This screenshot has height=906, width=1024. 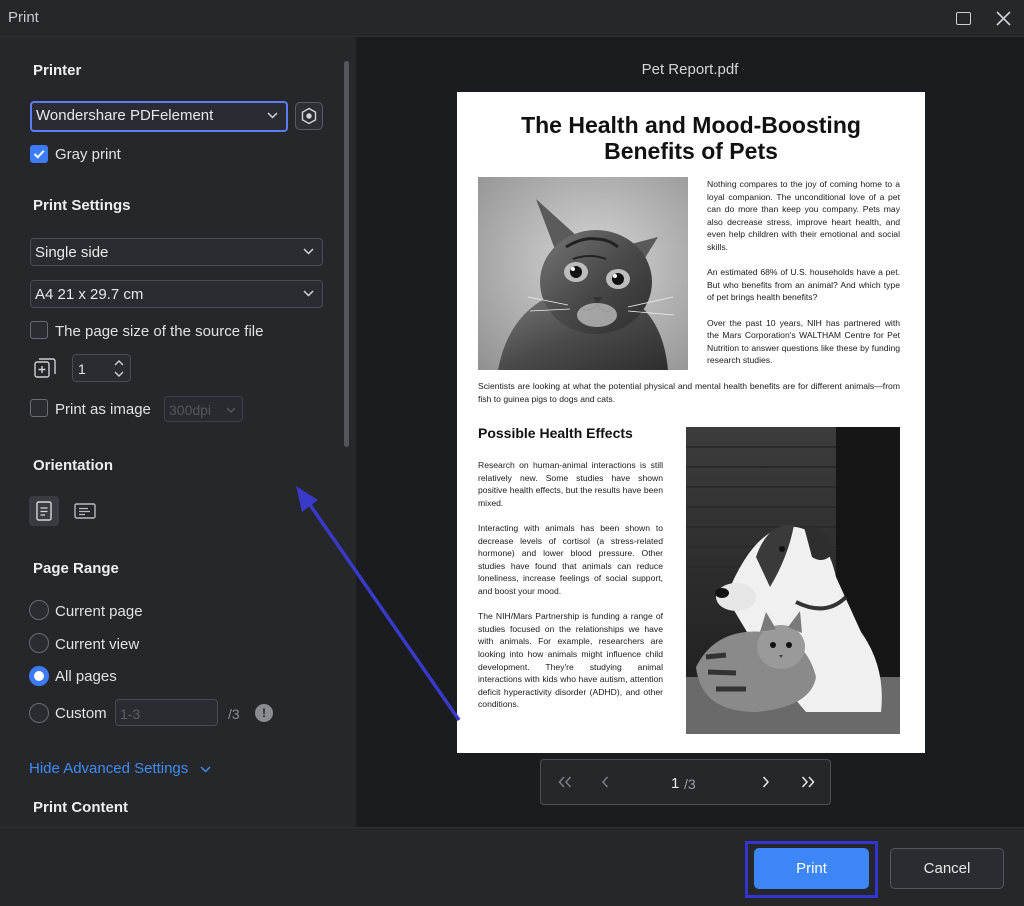 I want to click on info-icon: !, so click(x=264, y=713).